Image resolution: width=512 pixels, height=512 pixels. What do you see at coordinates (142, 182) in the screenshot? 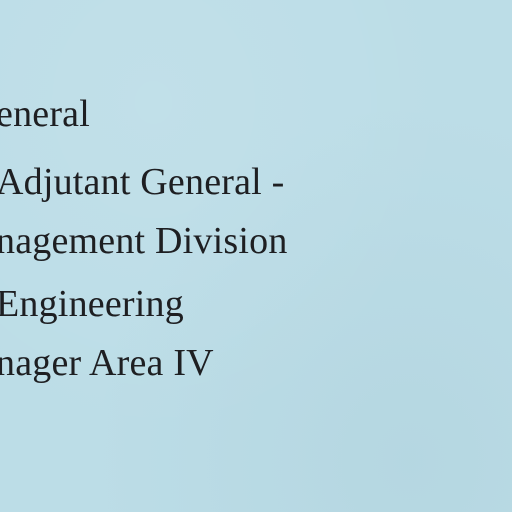
I see `text-line: Adjutant General -` at bounding box center [142, 182].